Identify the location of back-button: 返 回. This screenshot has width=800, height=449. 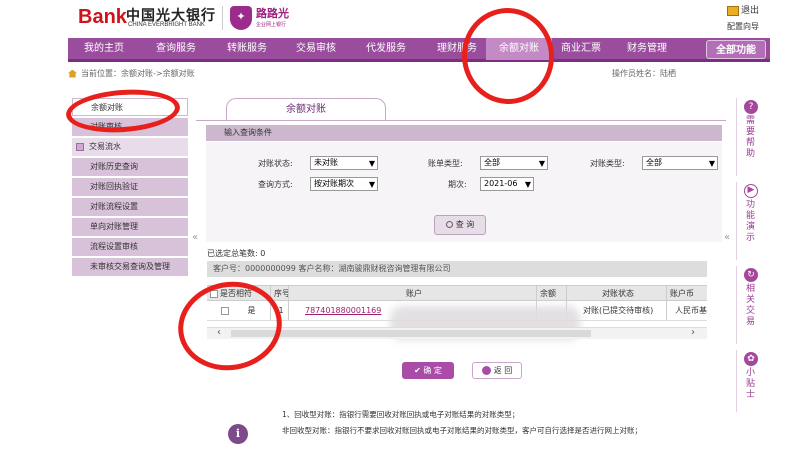
(497, 370).